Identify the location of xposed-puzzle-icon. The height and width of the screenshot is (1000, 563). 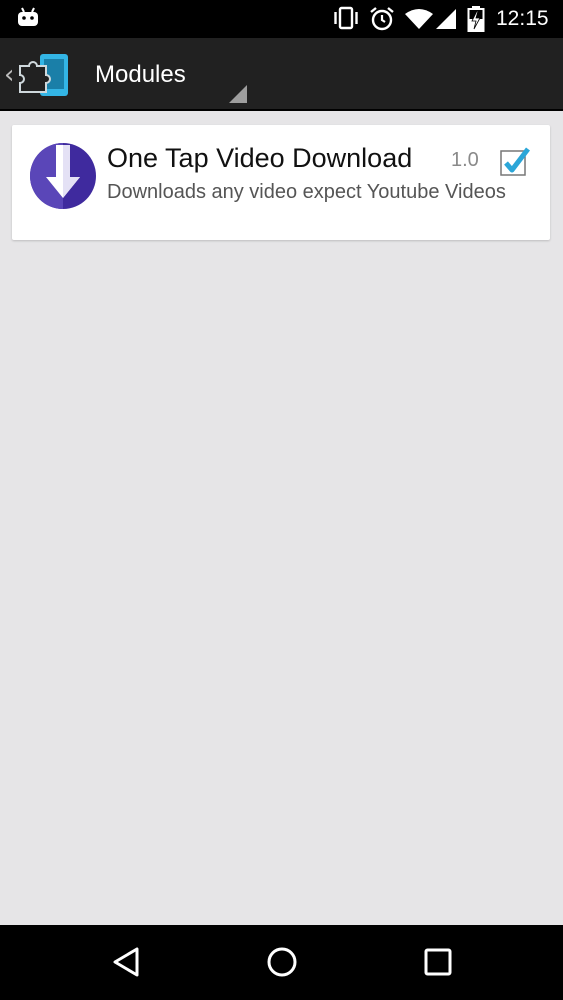
(44, 77).